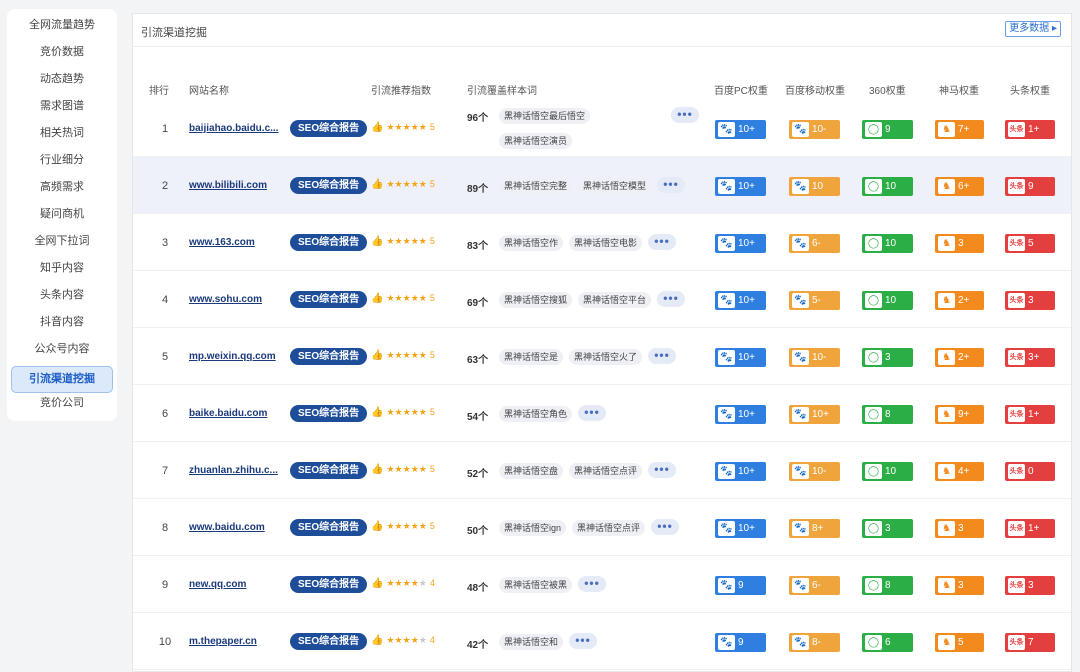 The width and height of the screenshot is (1080, 672). Describe the element at coordinates (217, 584) in the screenshot. I see `site-link: new.qq.com` at that location.